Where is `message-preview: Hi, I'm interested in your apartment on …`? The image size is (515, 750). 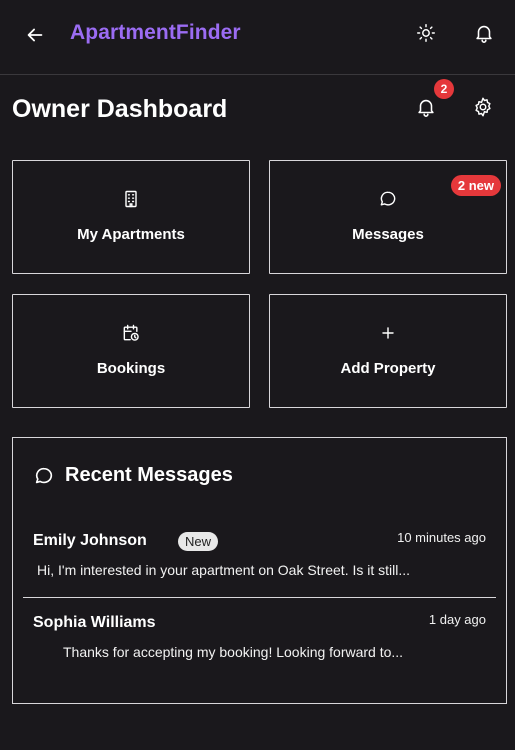 message-preview: Hi, I'm interested in your apartment on … is located at coordinates (224, 570).